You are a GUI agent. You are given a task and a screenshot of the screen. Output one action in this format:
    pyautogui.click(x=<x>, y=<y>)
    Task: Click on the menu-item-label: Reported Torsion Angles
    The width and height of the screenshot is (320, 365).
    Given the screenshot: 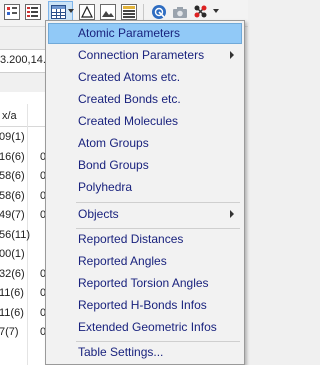 What is the action you would take?
    pyautogui.click(x=143, y=283)
    